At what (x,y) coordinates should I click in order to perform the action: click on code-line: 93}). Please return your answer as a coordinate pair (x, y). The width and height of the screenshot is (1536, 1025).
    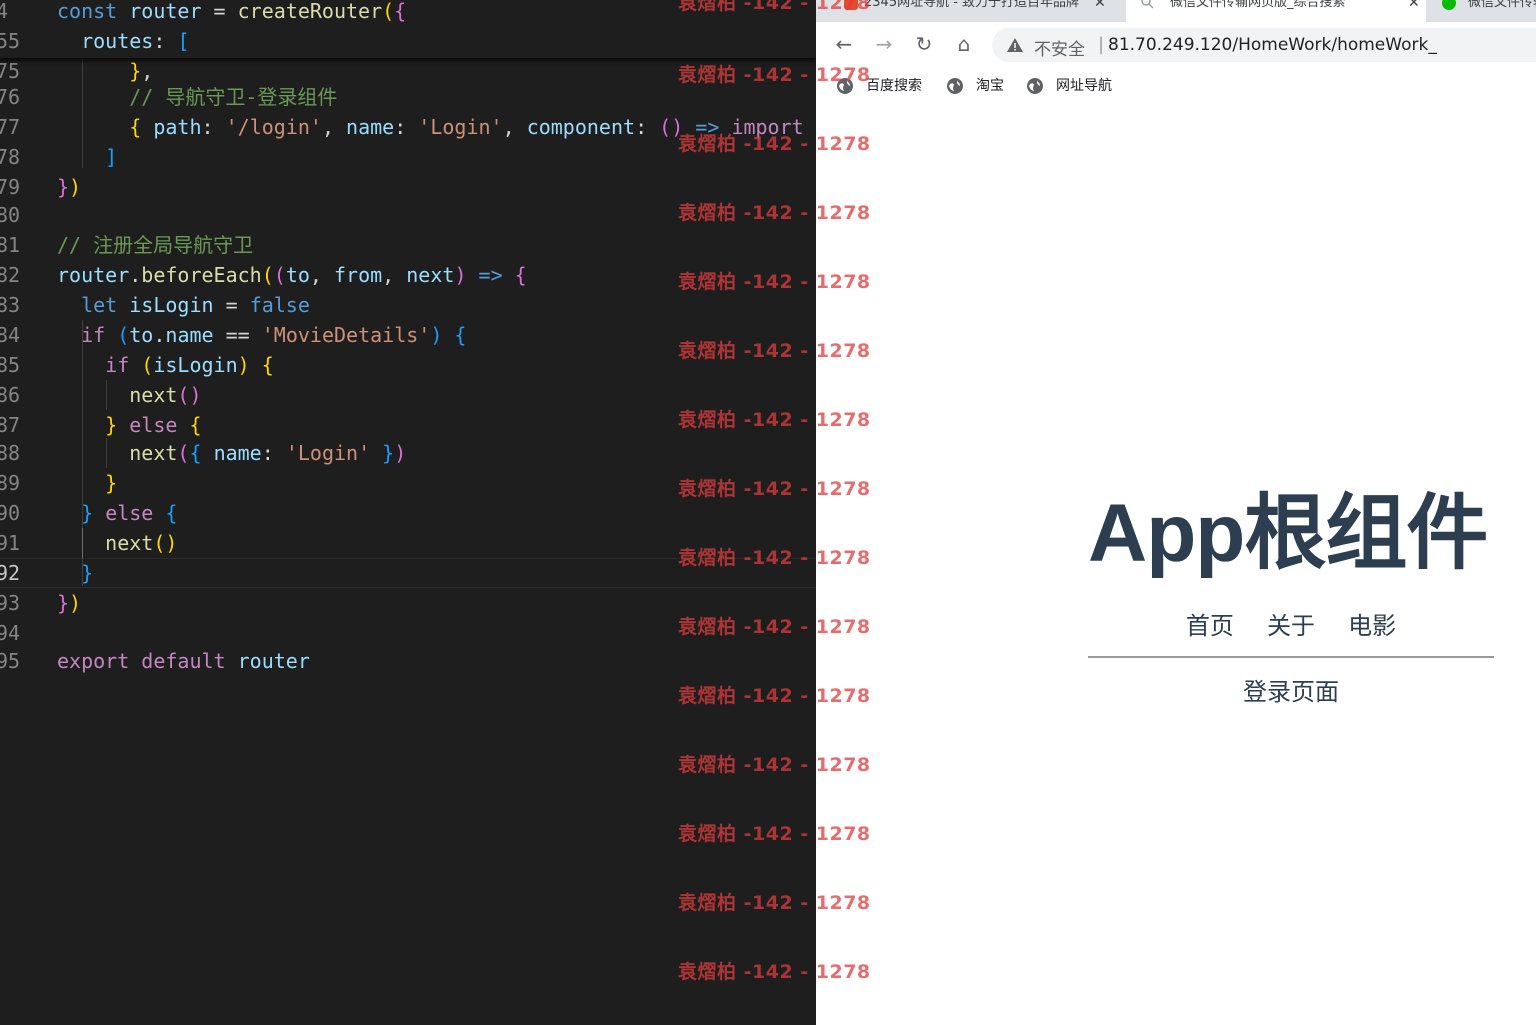
    Looking at the image, I should click on (408, 603).